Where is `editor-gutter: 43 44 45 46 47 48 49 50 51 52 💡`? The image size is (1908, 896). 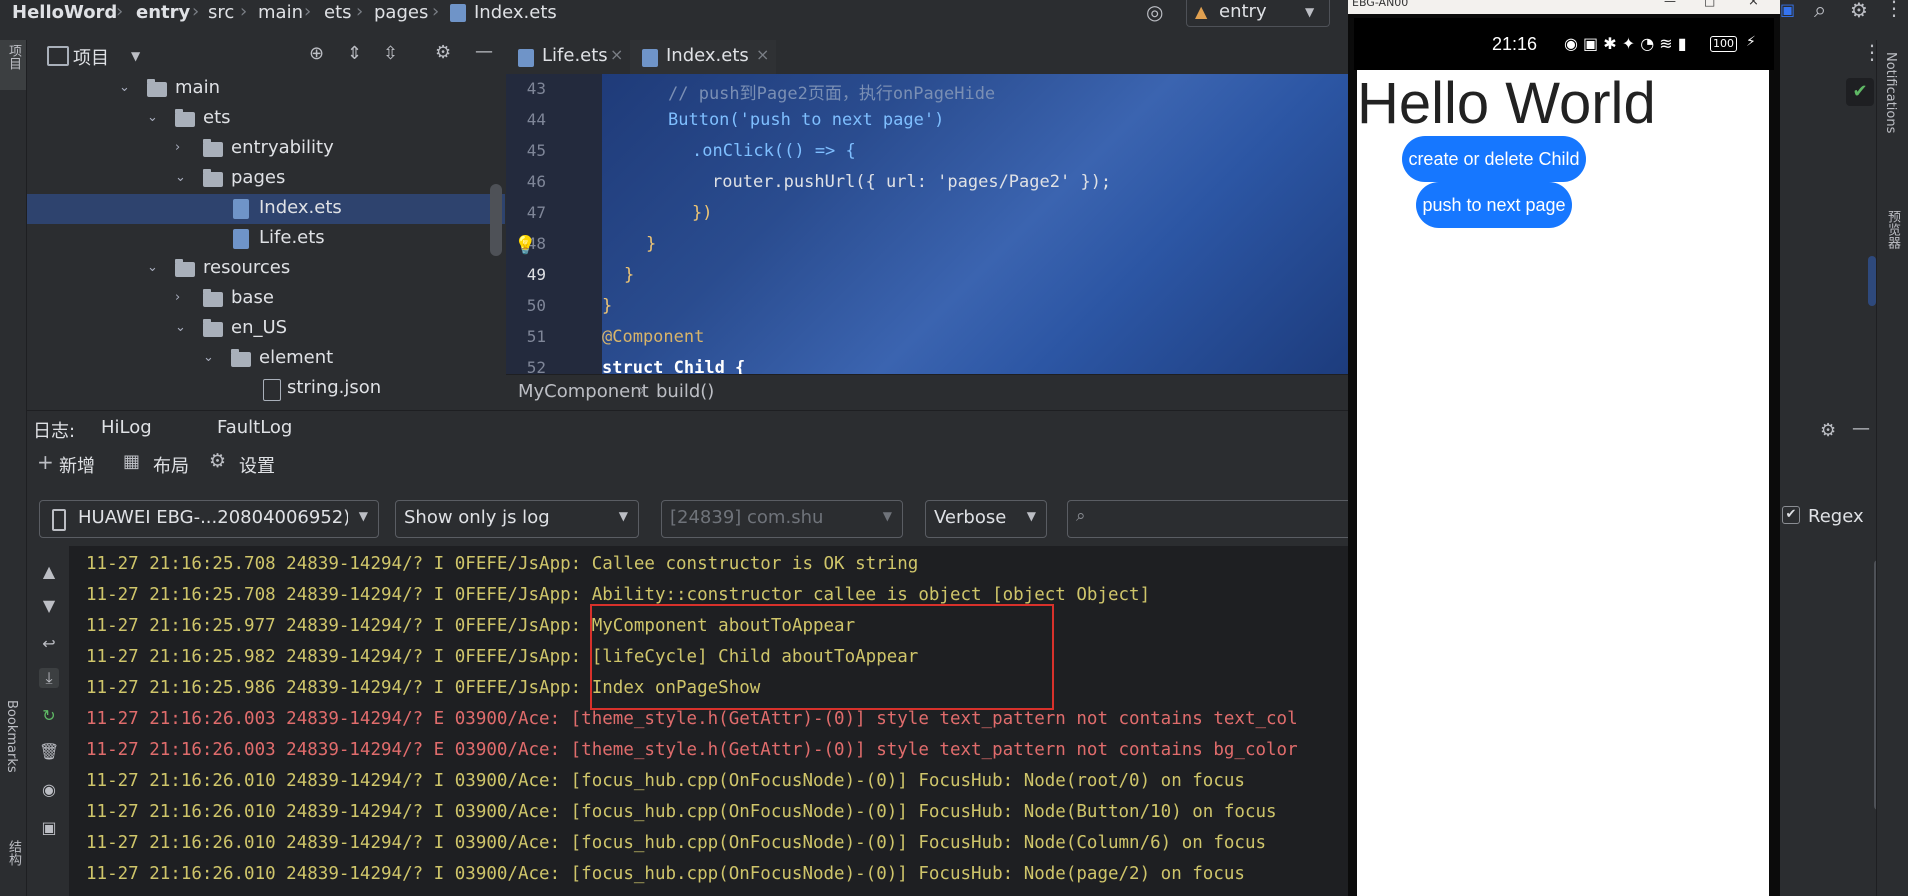 editor-gutter: 43 44 45 46 47 48 49 50 51 52 💡 is located at coordinates (554, 225).